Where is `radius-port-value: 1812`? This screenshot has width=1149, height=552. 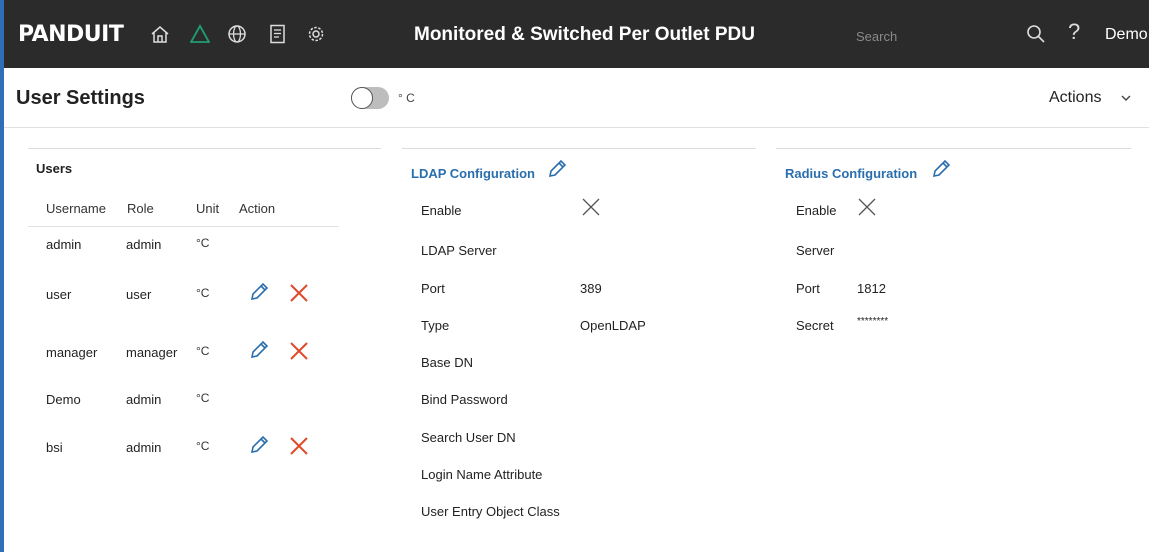
radius-port-value: 1812 is located at coordinates (871, 288).